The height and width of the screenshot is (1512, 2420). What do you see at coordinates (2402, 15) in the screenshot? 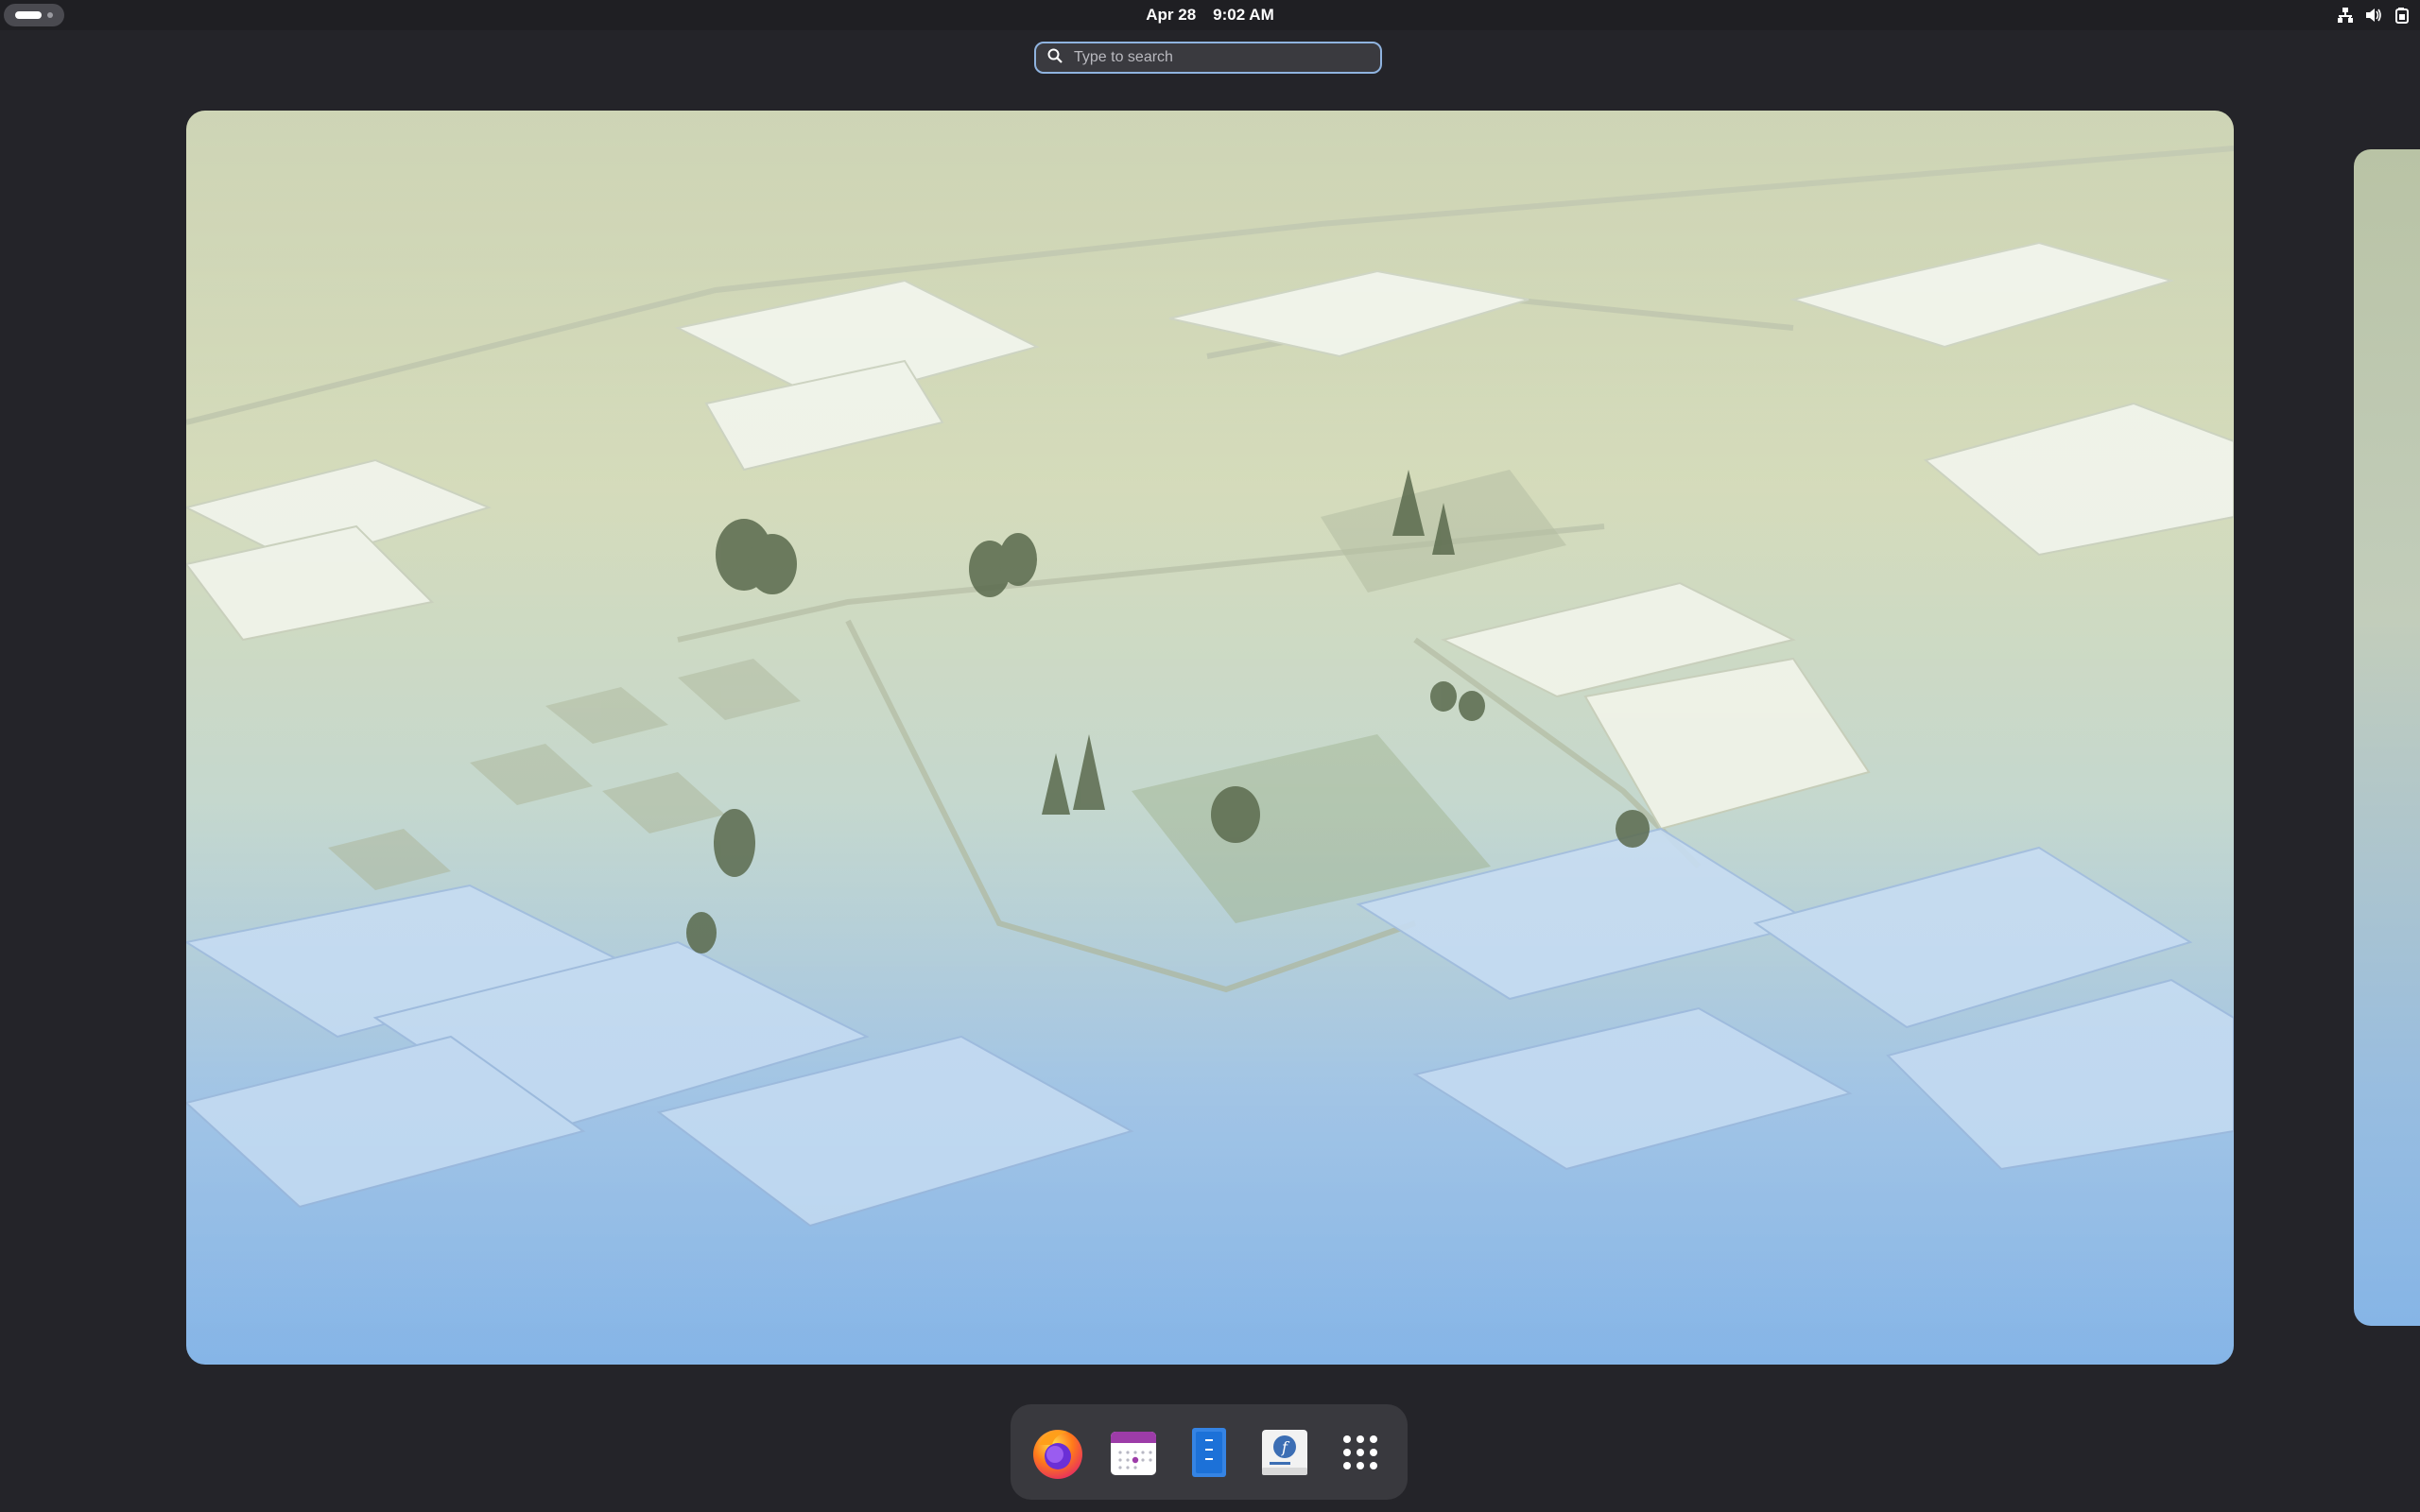
I see `battery-icon` at bounding box center [2402, 15].